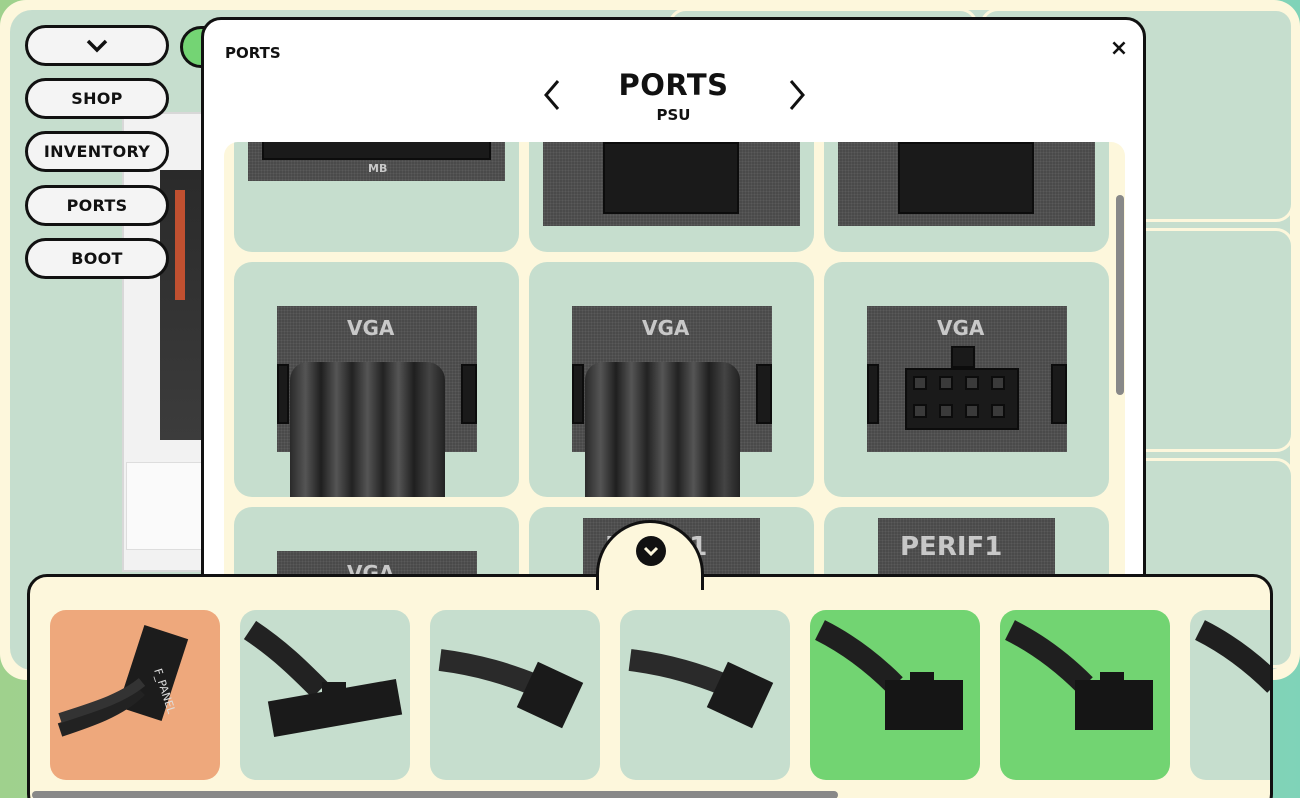 This screenshot has height=798, width=1300. I want to click on port-label: PERIF1, so click(951, 547).